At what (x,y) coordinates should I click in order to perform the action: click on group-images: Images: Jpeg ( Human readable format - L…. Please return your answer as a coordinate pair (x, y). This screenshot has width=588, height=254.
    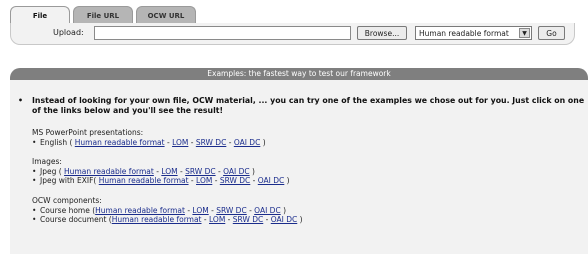
    Looking at the image, I should click on (161, 171).